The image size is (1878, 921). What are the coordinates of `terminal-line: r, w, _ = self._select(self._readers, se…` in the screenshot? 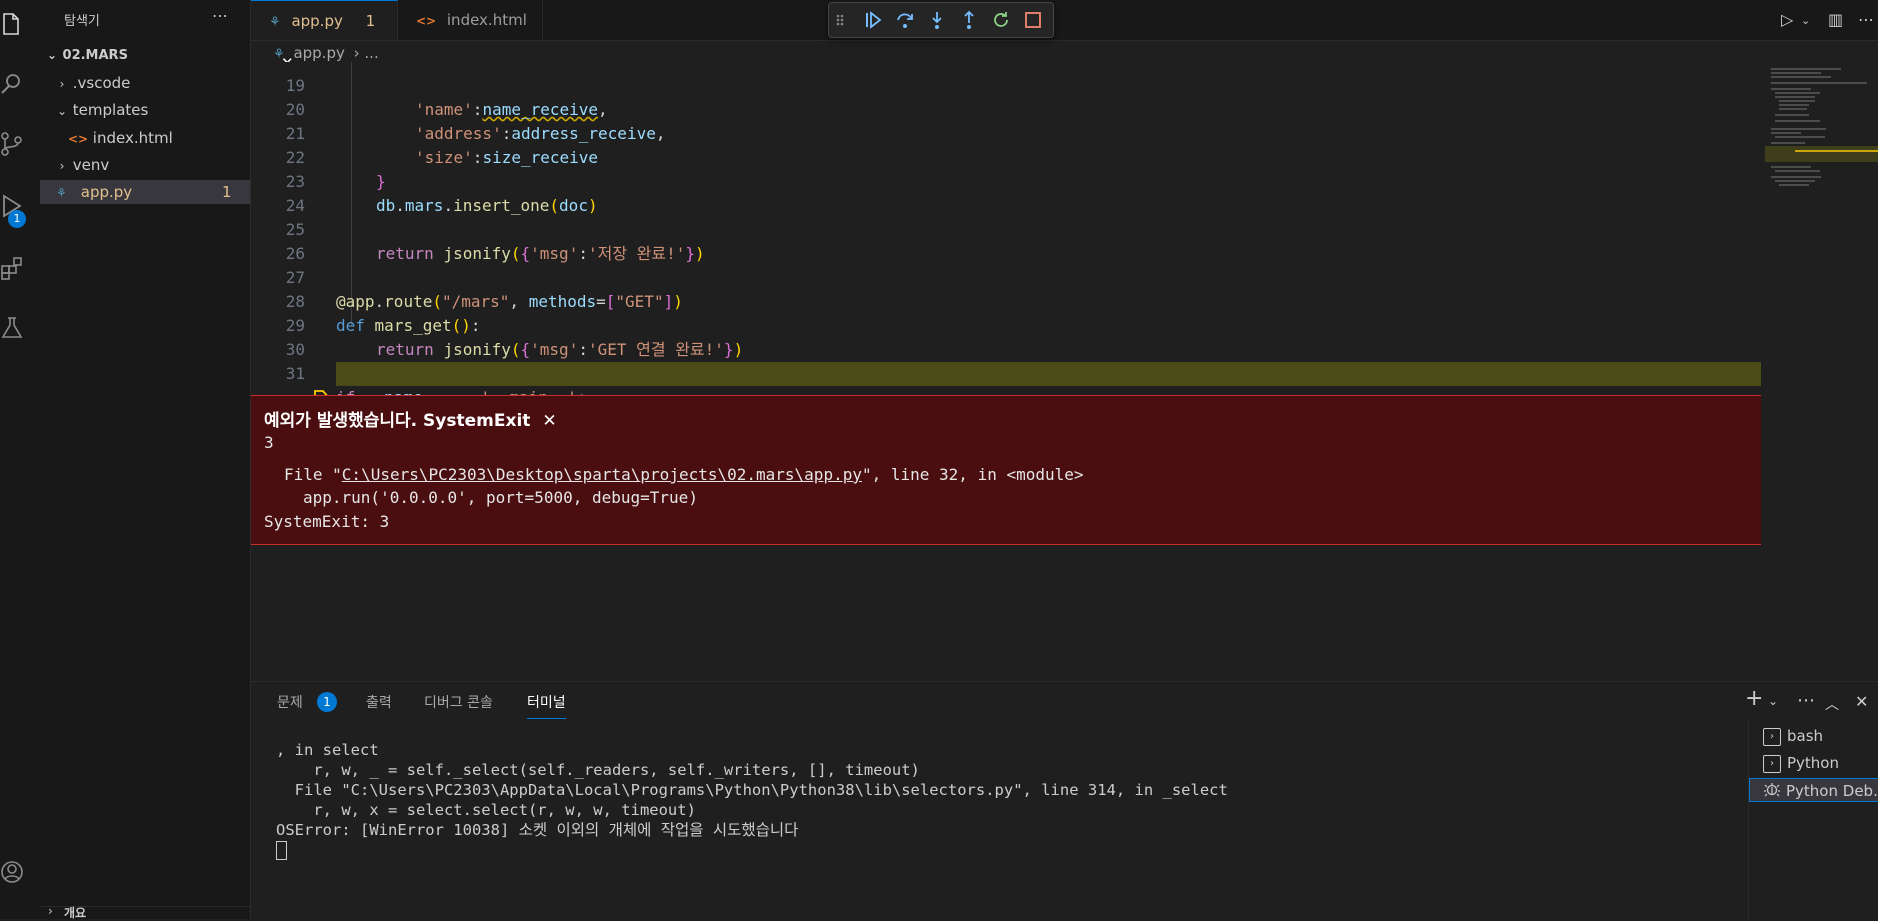 It's located at (598, 770).